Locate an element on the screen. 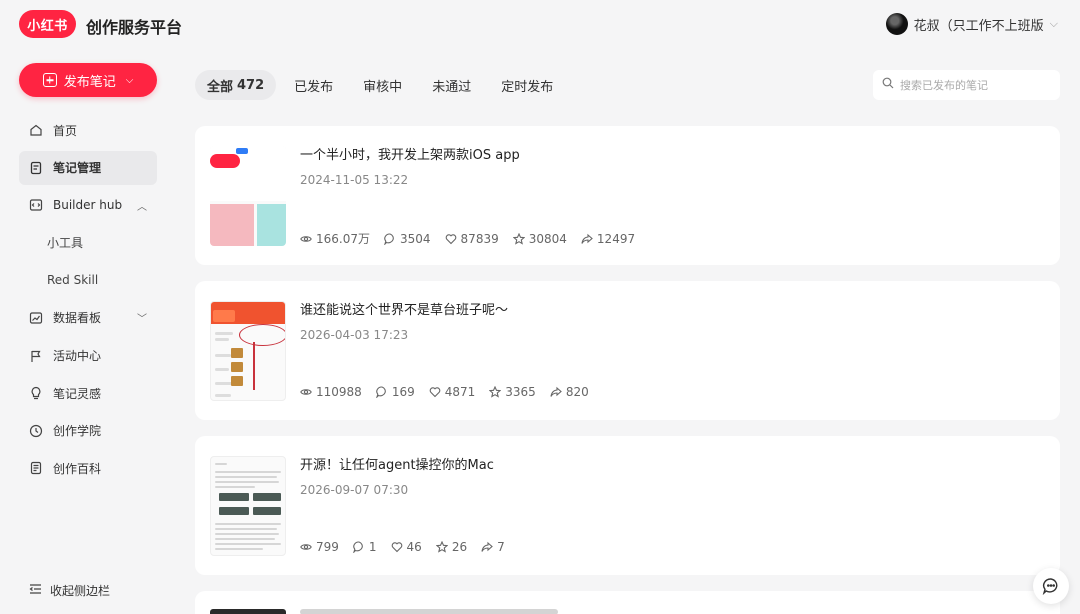  brand-logo: 小红书 is located at coordinates (47, 24).